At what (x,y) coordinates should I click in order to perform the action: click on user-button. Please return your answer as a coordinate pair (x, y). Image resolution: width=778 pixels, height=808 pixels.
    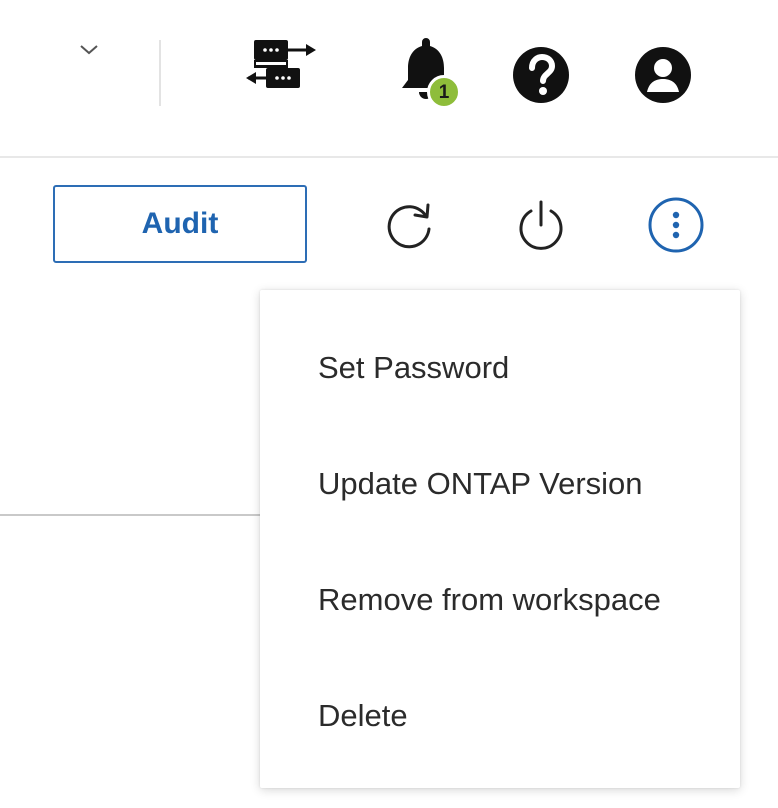
    Looking at the image, I should click on (663, 77).